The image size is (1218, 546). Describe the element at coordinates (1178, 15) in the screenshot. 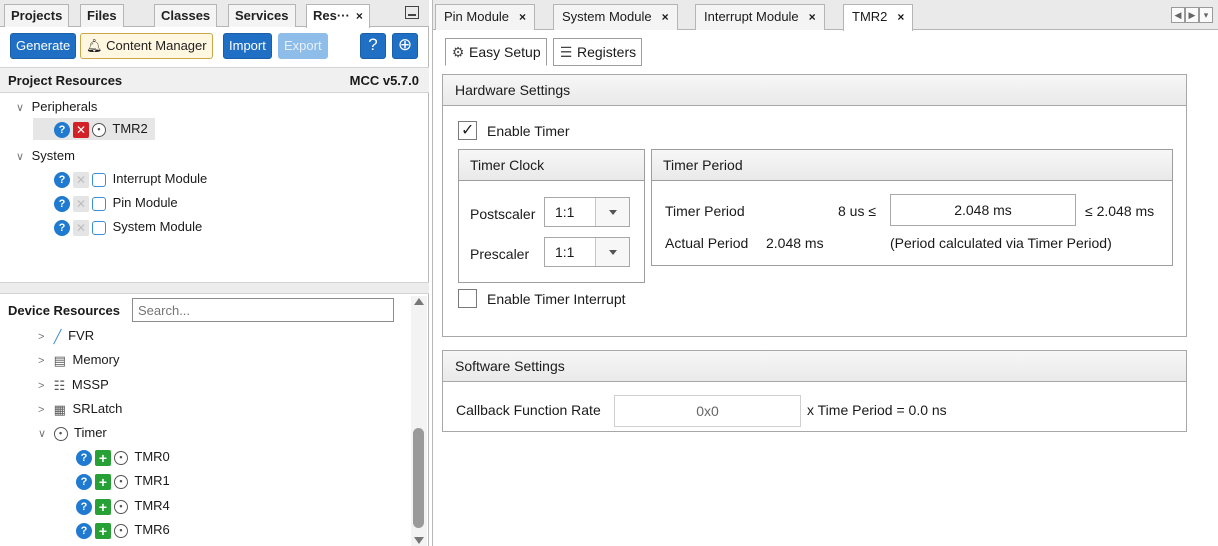

I see `arrow-left-icon: ◀` at that location.